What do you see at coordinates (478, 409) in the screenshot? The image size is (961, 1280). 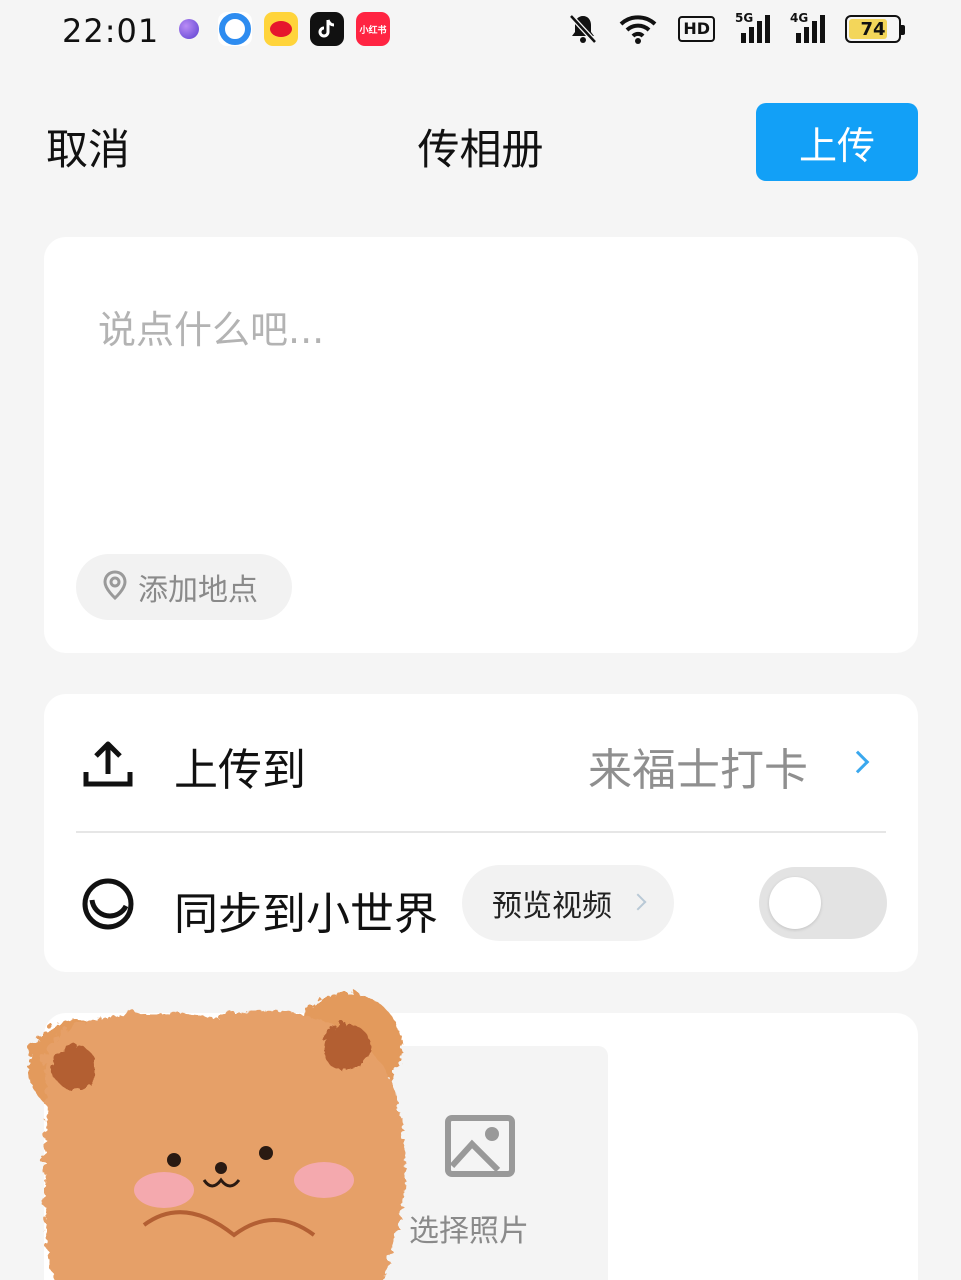 I see `caption-input` at bounding box center [478, 409].